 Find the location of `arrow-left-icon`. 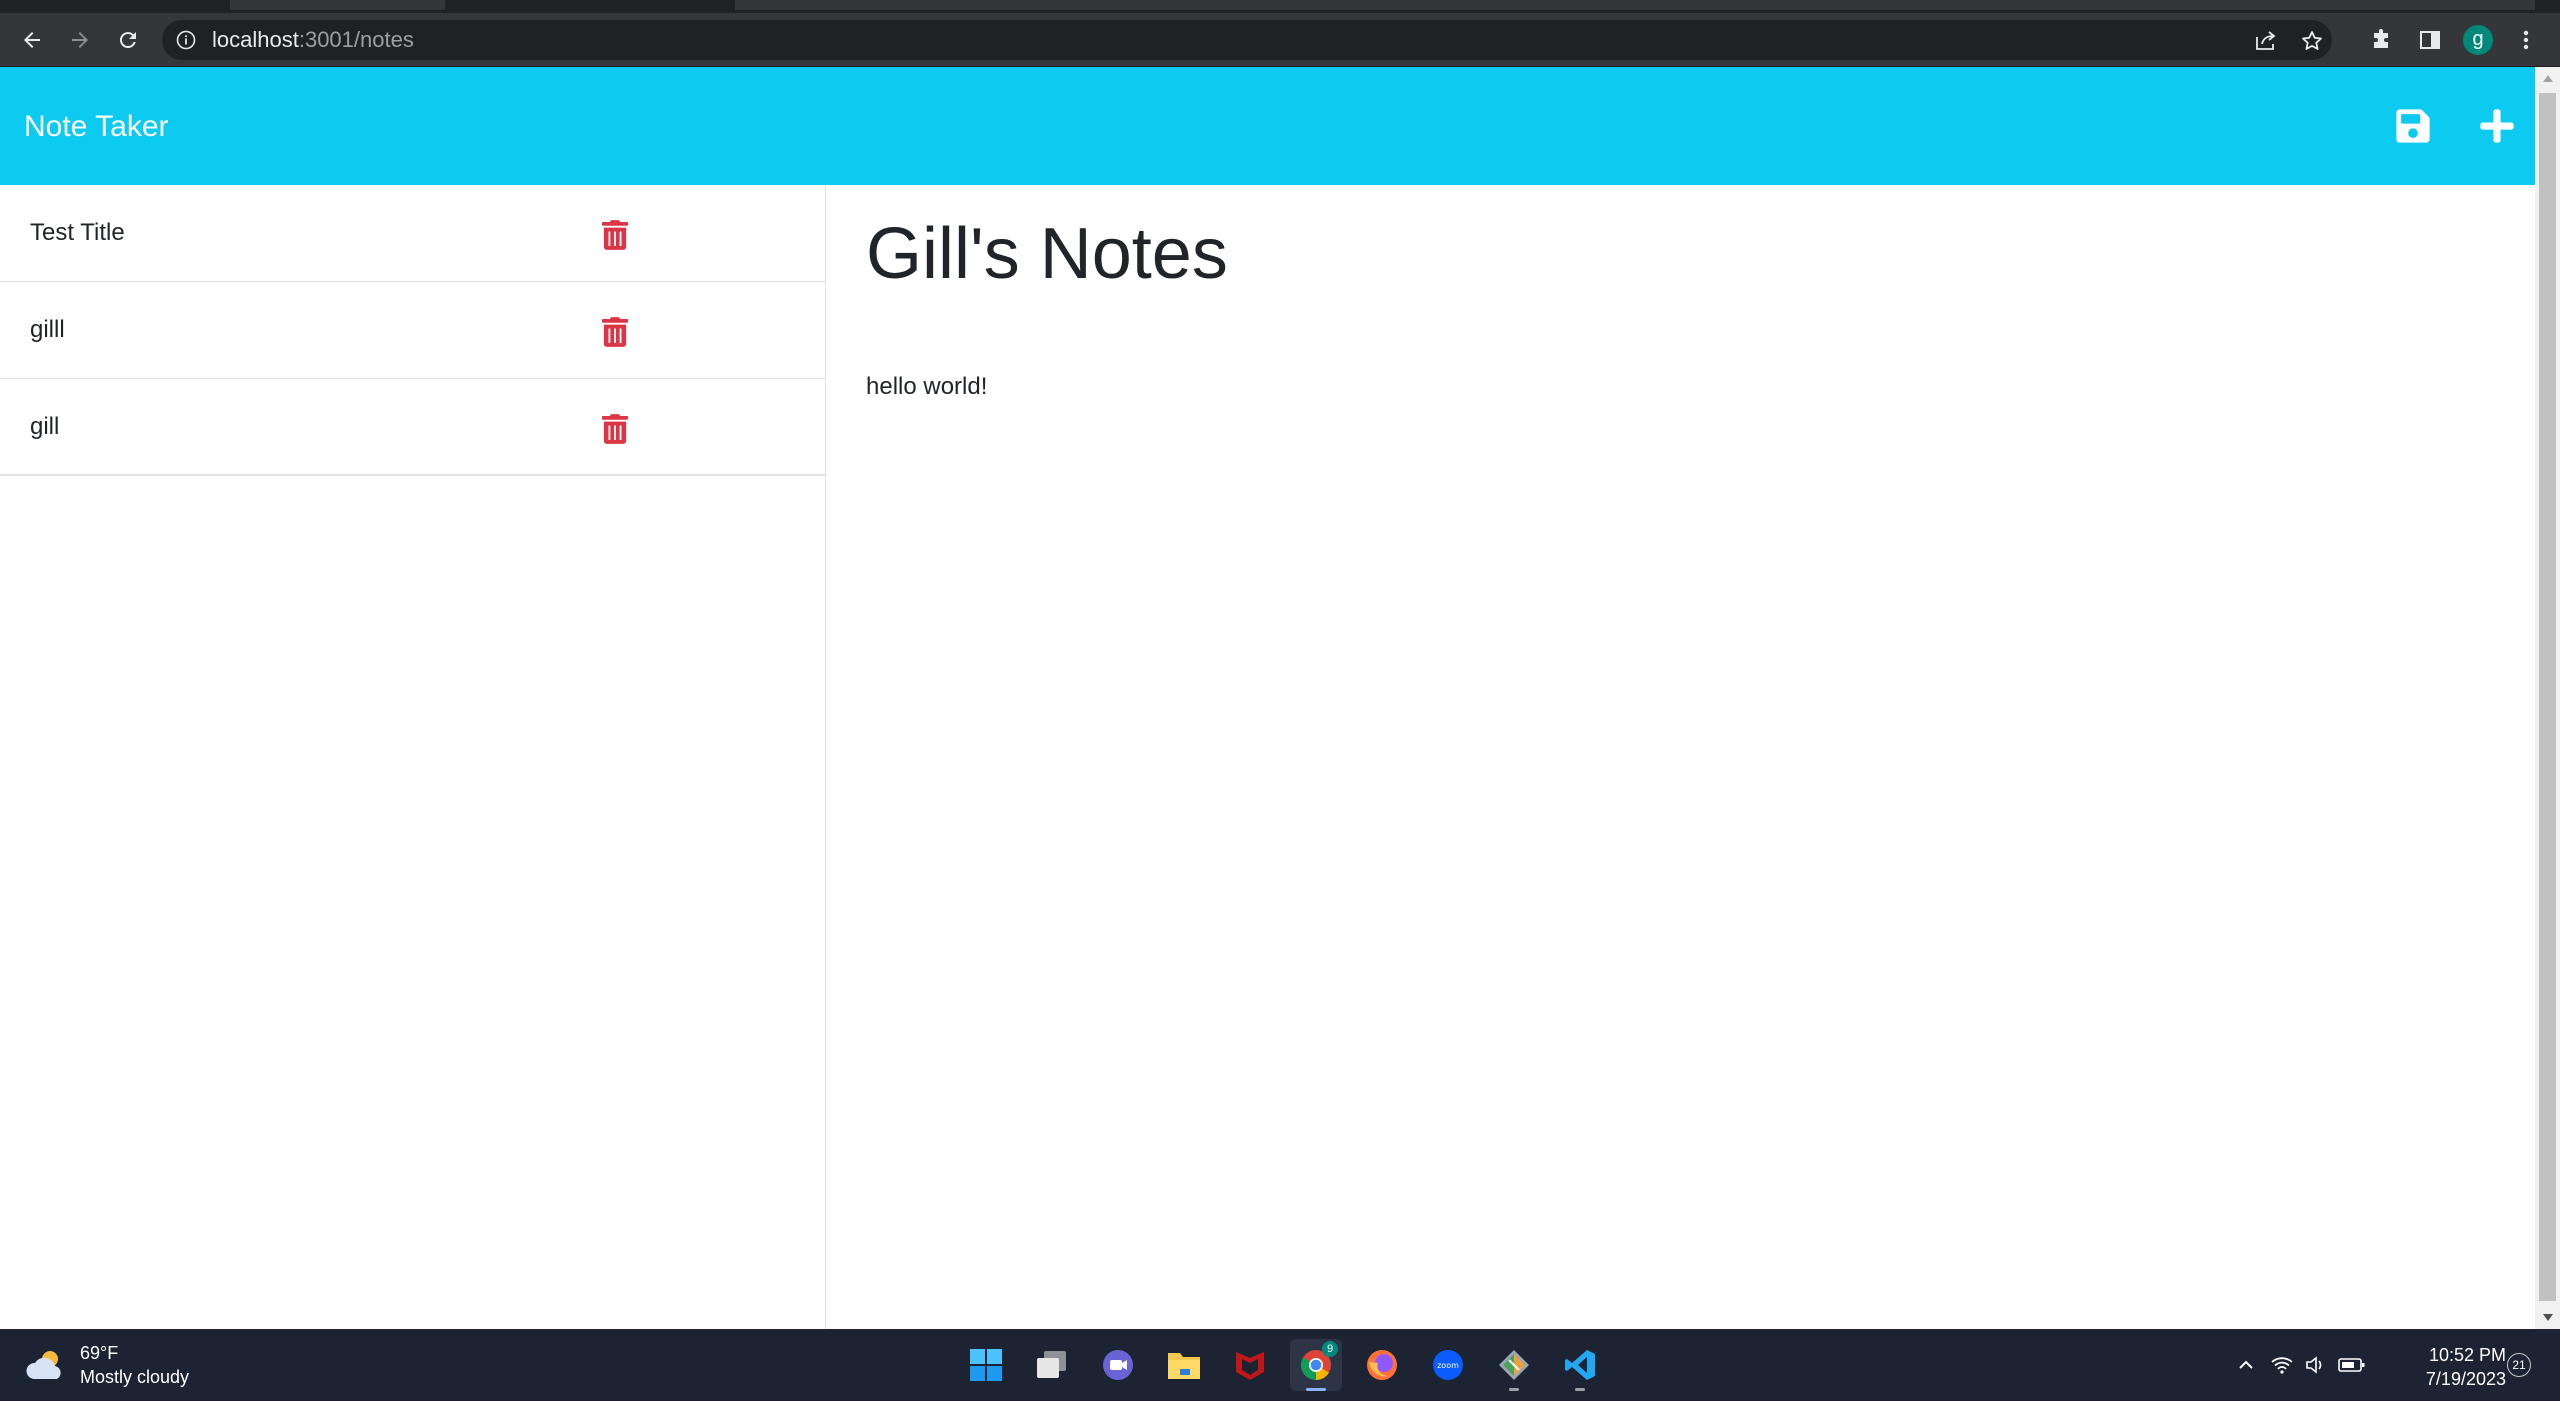

arrow-left-icon is located at coordinates (32, 40).